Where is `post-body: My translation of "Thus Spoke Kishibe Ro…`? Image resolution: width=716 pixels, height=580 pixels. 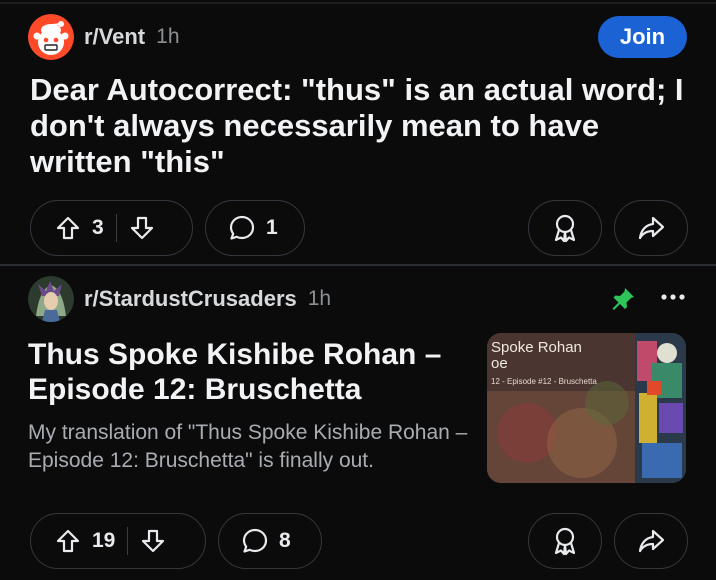
post-body: My translation of "Thus Spoke Kishibe Ro… is located at coordinates (248, 446).